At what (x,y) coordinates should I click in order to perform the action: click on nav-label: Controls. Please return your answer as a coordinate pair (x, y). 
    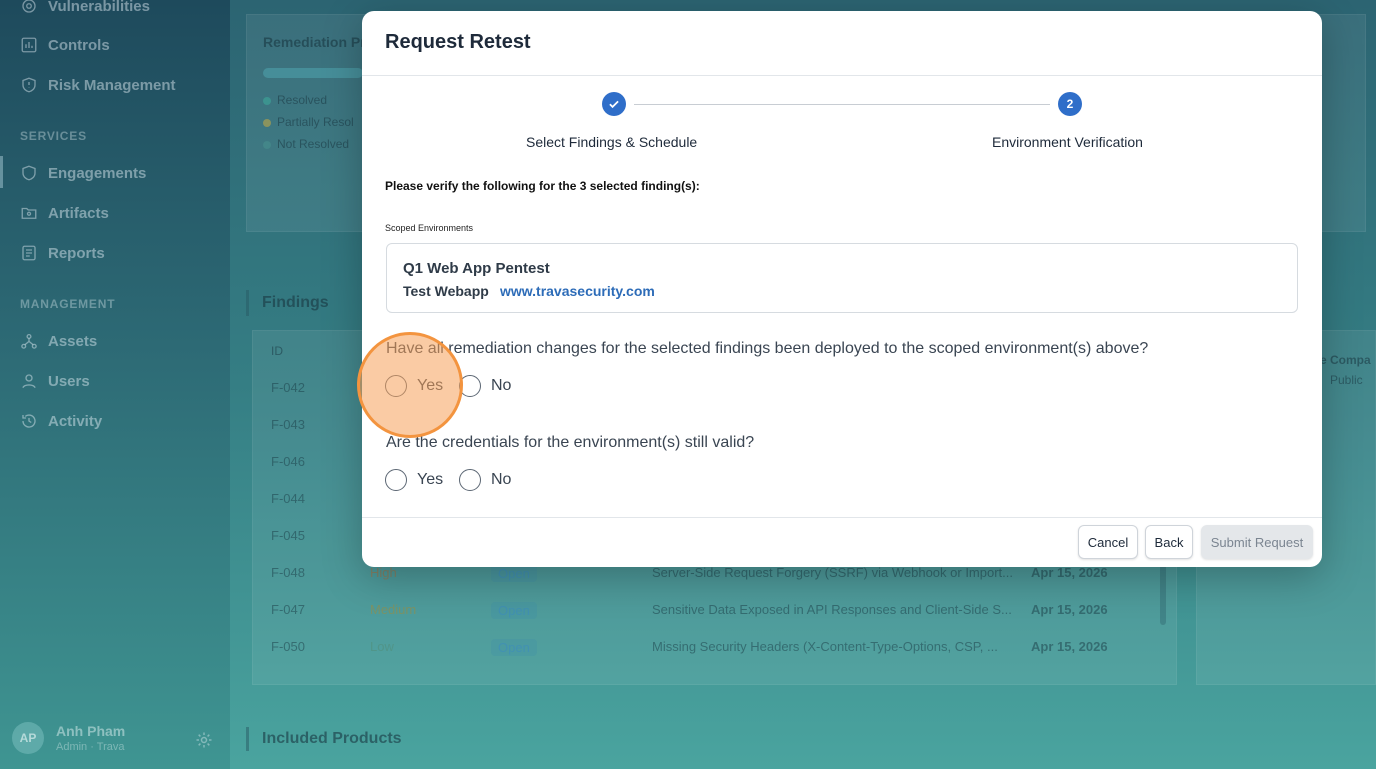
    Looking at the image, I should click on (79, 45).